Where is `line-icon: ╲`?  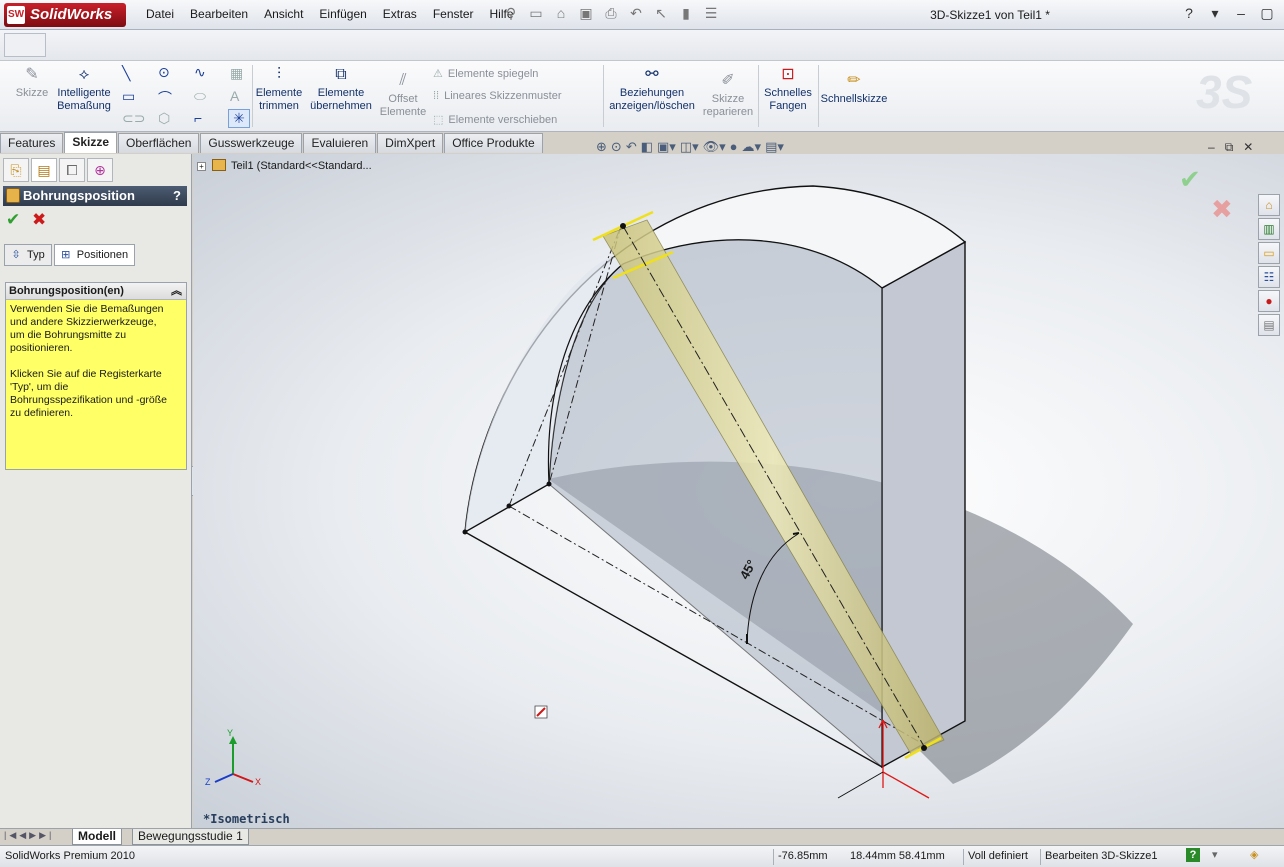
line-icon: ╲ is located at coordinates (126, 73).